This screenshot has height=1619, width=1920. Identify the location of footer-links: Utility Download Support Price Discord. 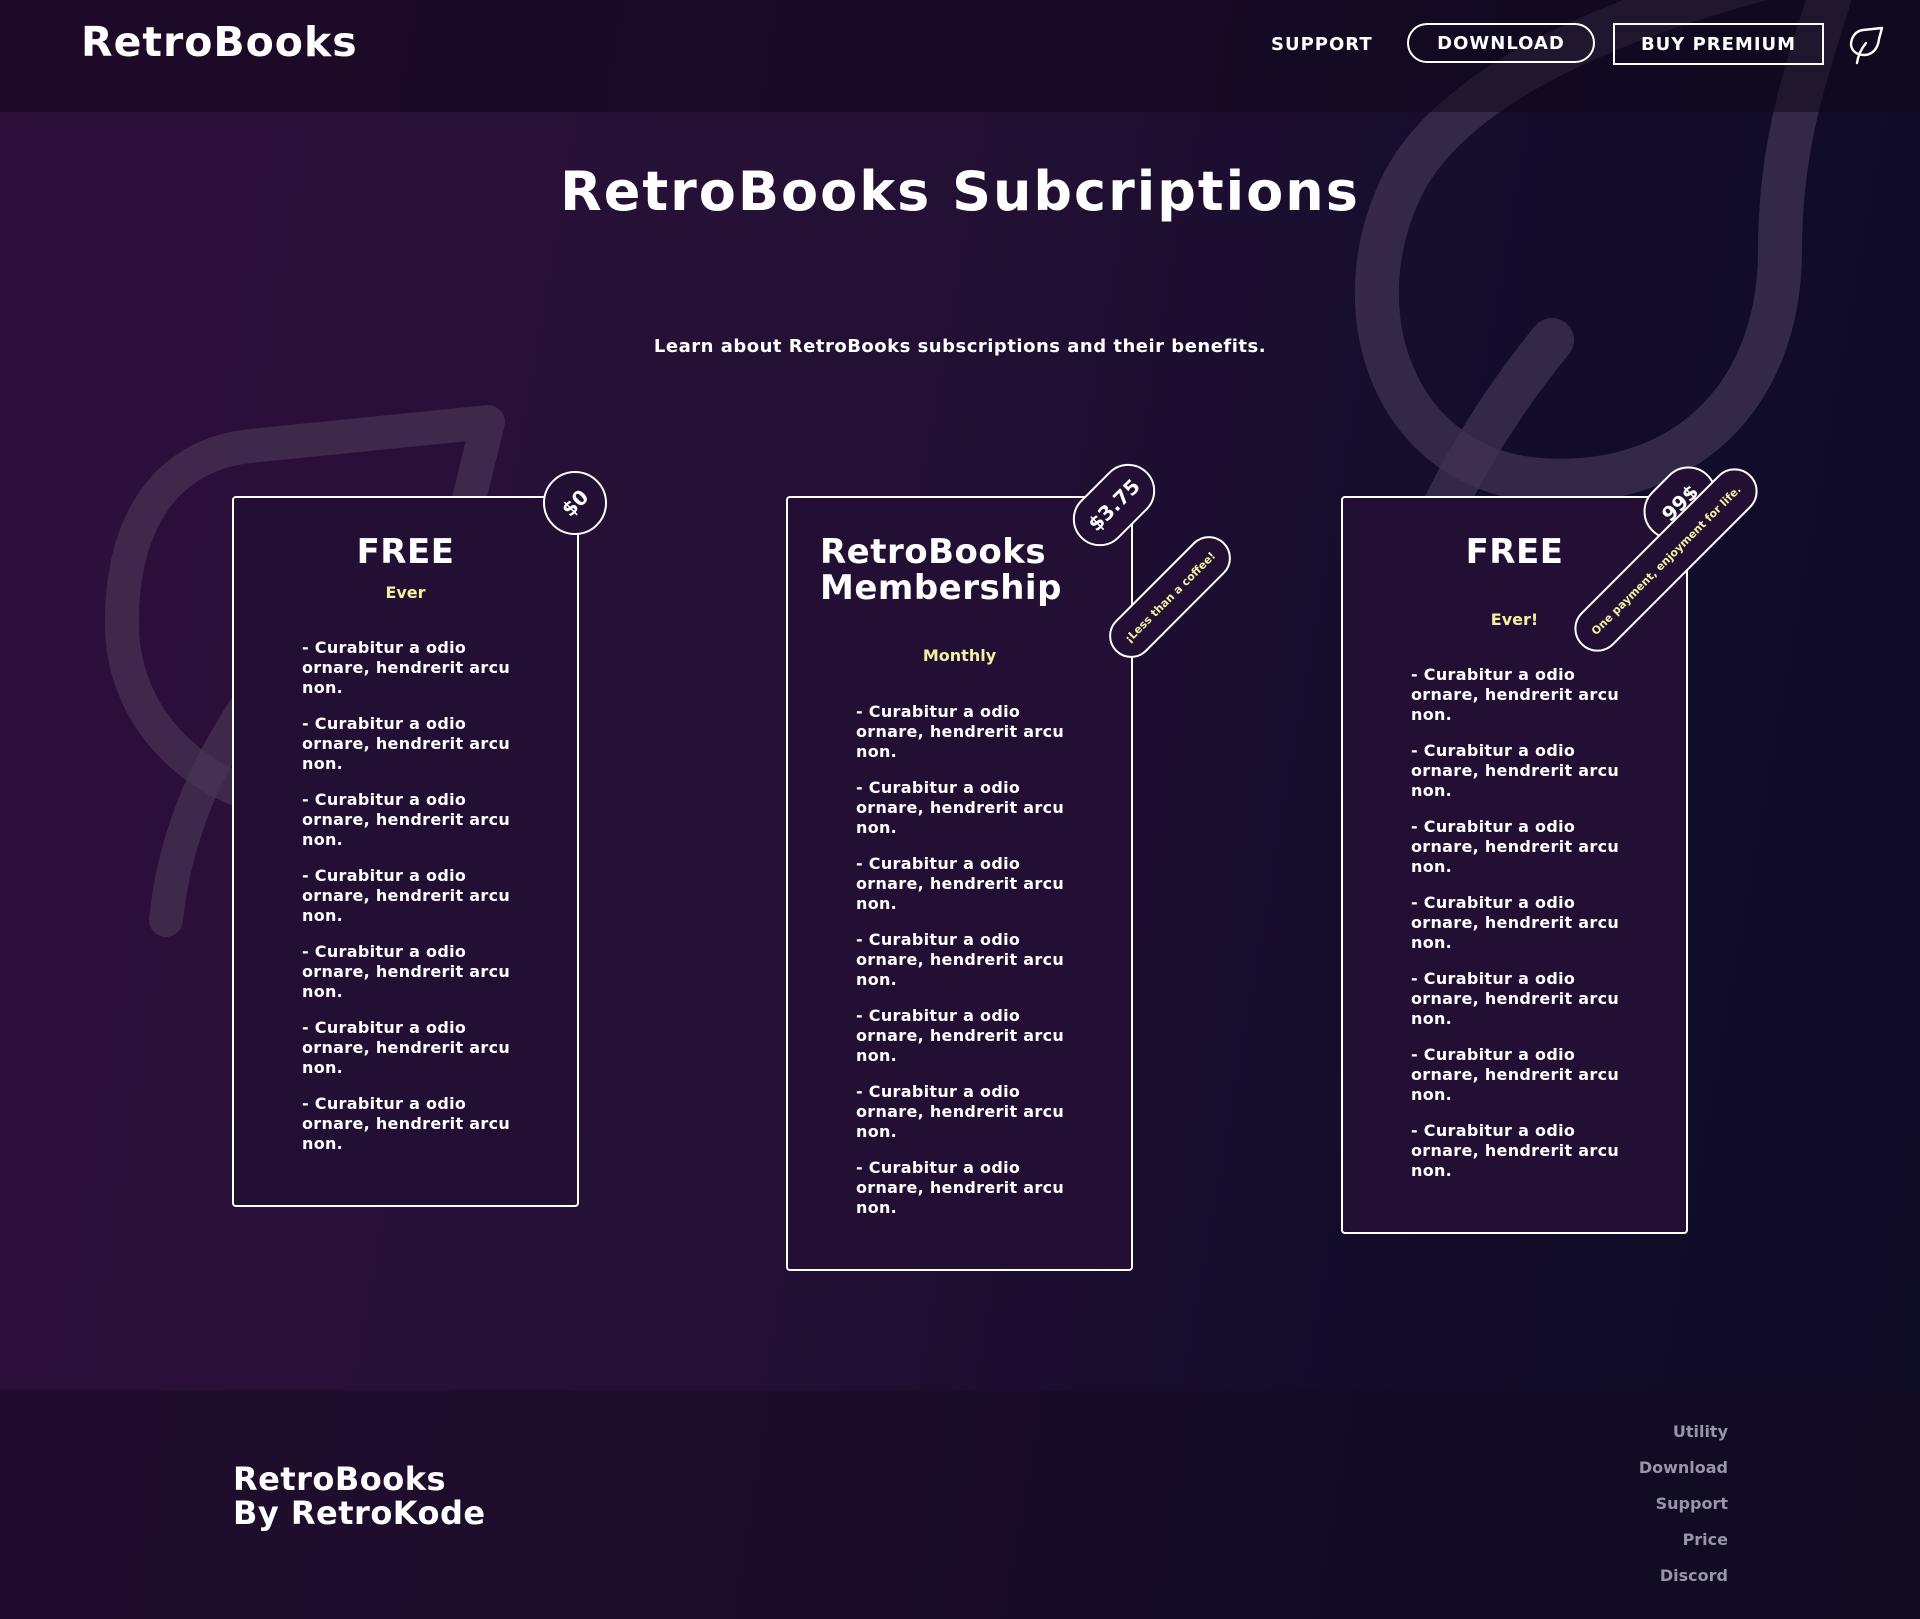
(1683, 1512).